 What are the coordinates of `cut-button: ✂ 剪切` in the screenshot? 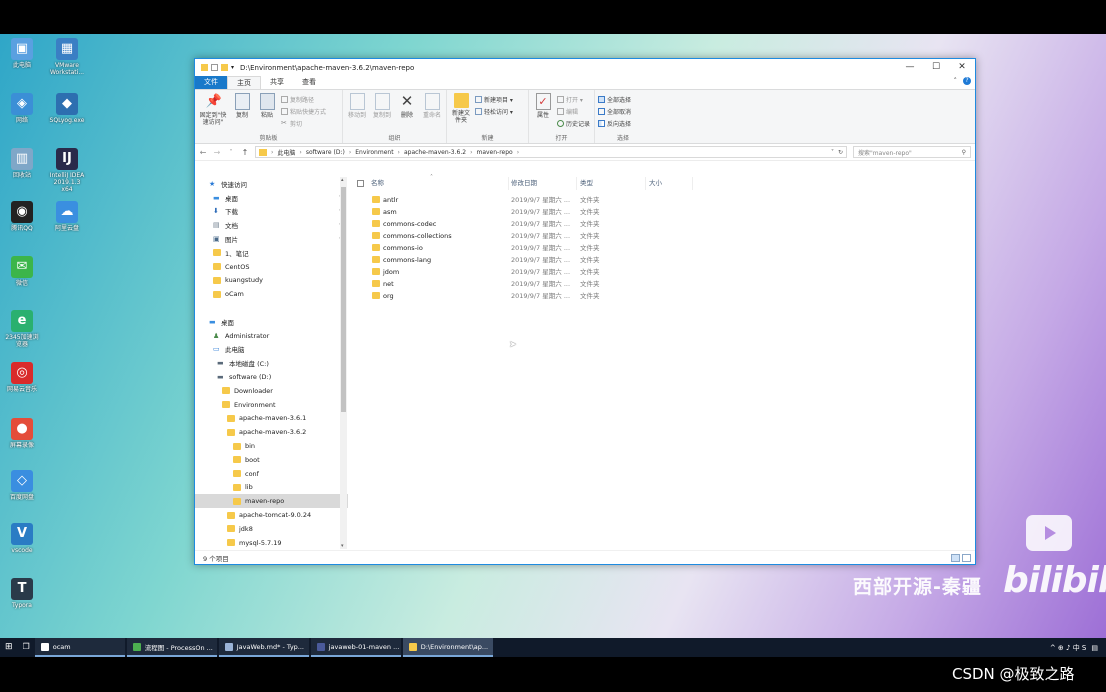 It's located at (303, 124).